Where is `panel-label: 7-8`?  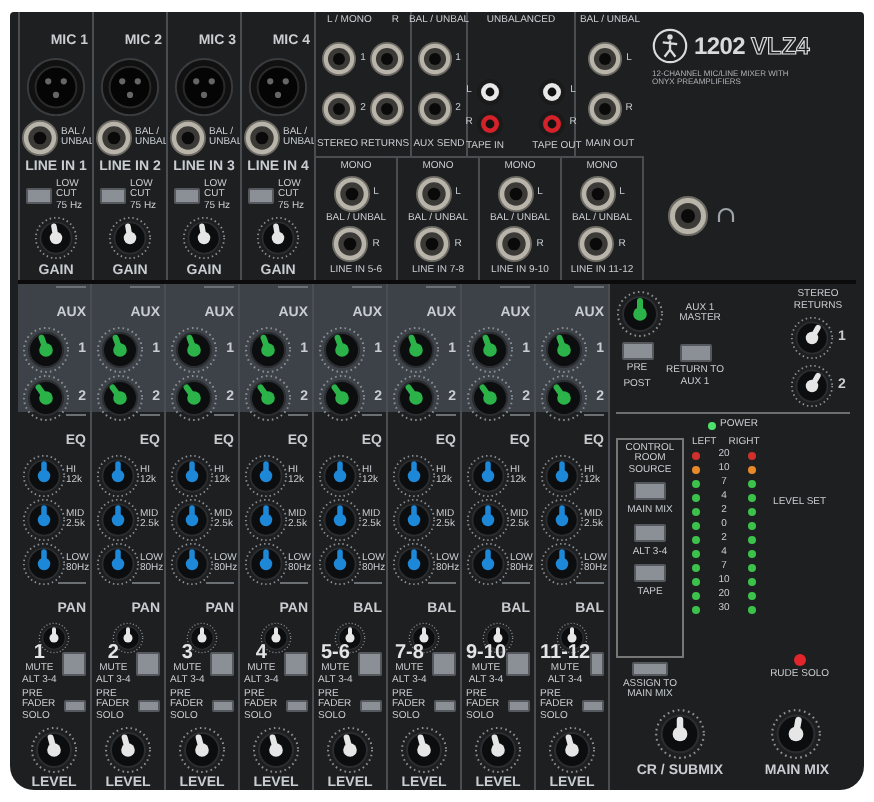
panel-label: 7-8 is located at coordinates (409, 653).